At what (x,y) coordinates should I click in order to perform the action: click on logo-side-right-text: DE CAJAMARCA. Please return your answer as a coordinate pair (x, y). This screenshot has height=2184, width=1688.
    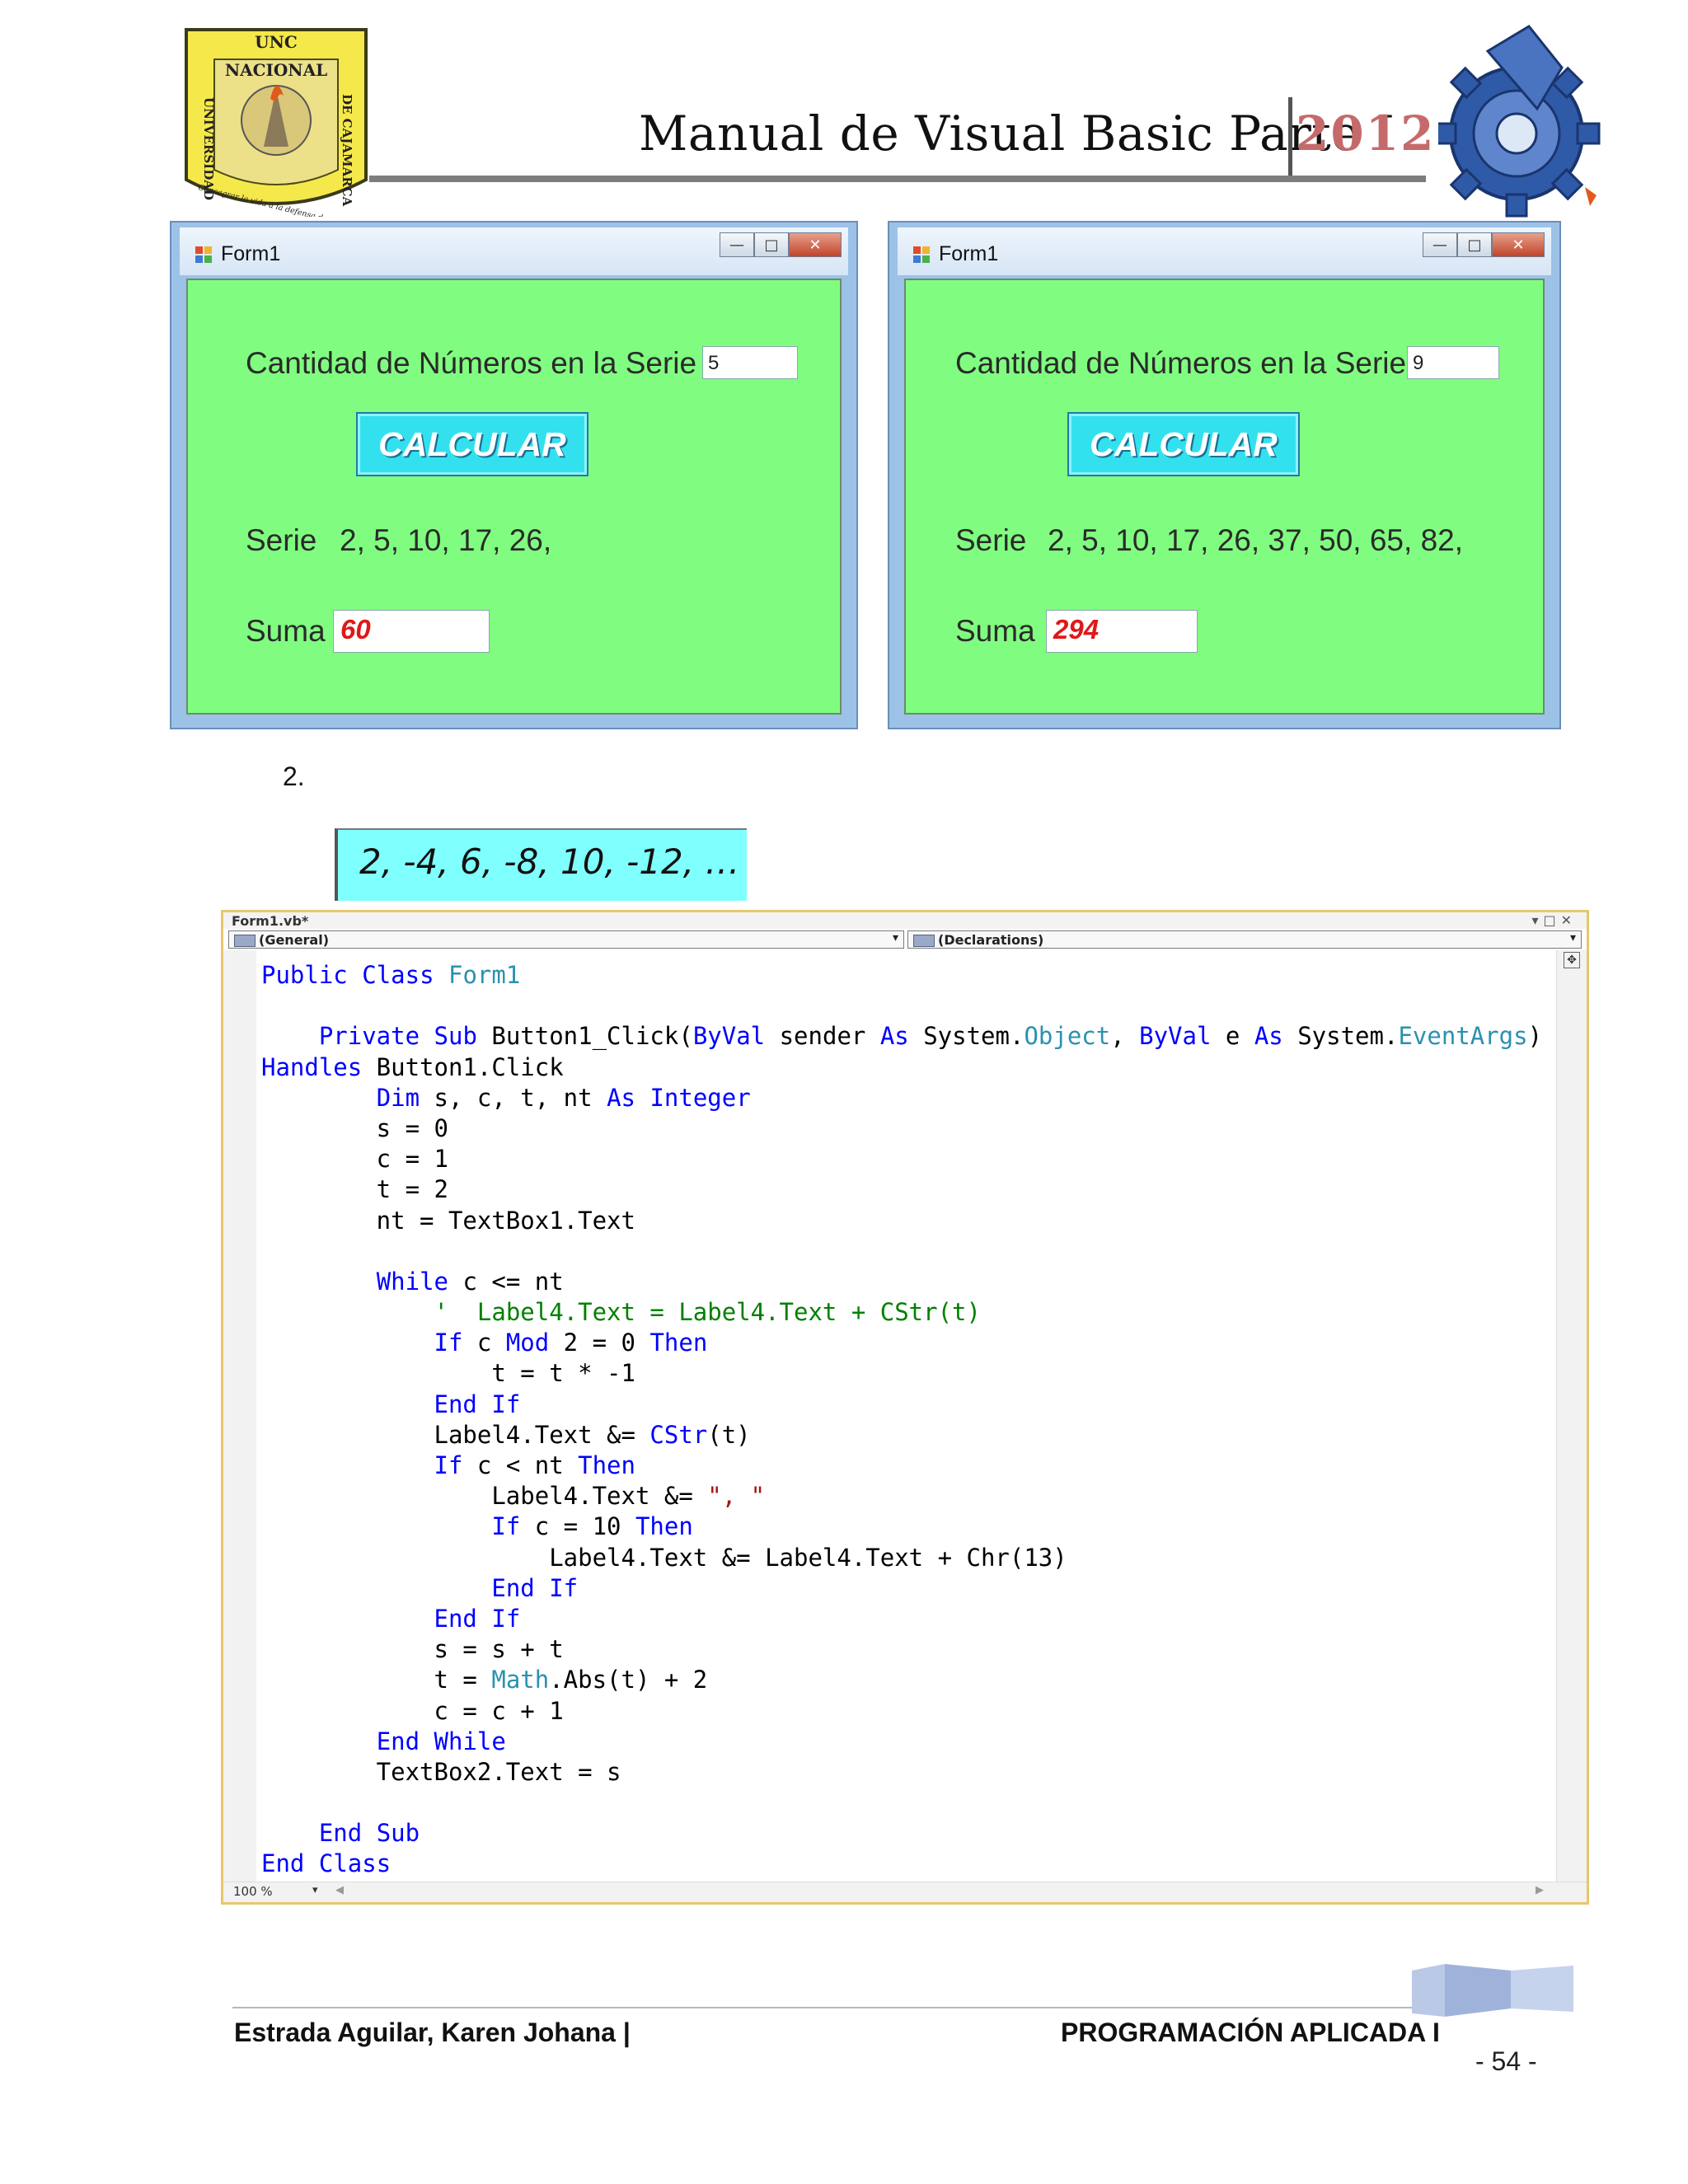
    Looking at the image, I should click on (347, 150).